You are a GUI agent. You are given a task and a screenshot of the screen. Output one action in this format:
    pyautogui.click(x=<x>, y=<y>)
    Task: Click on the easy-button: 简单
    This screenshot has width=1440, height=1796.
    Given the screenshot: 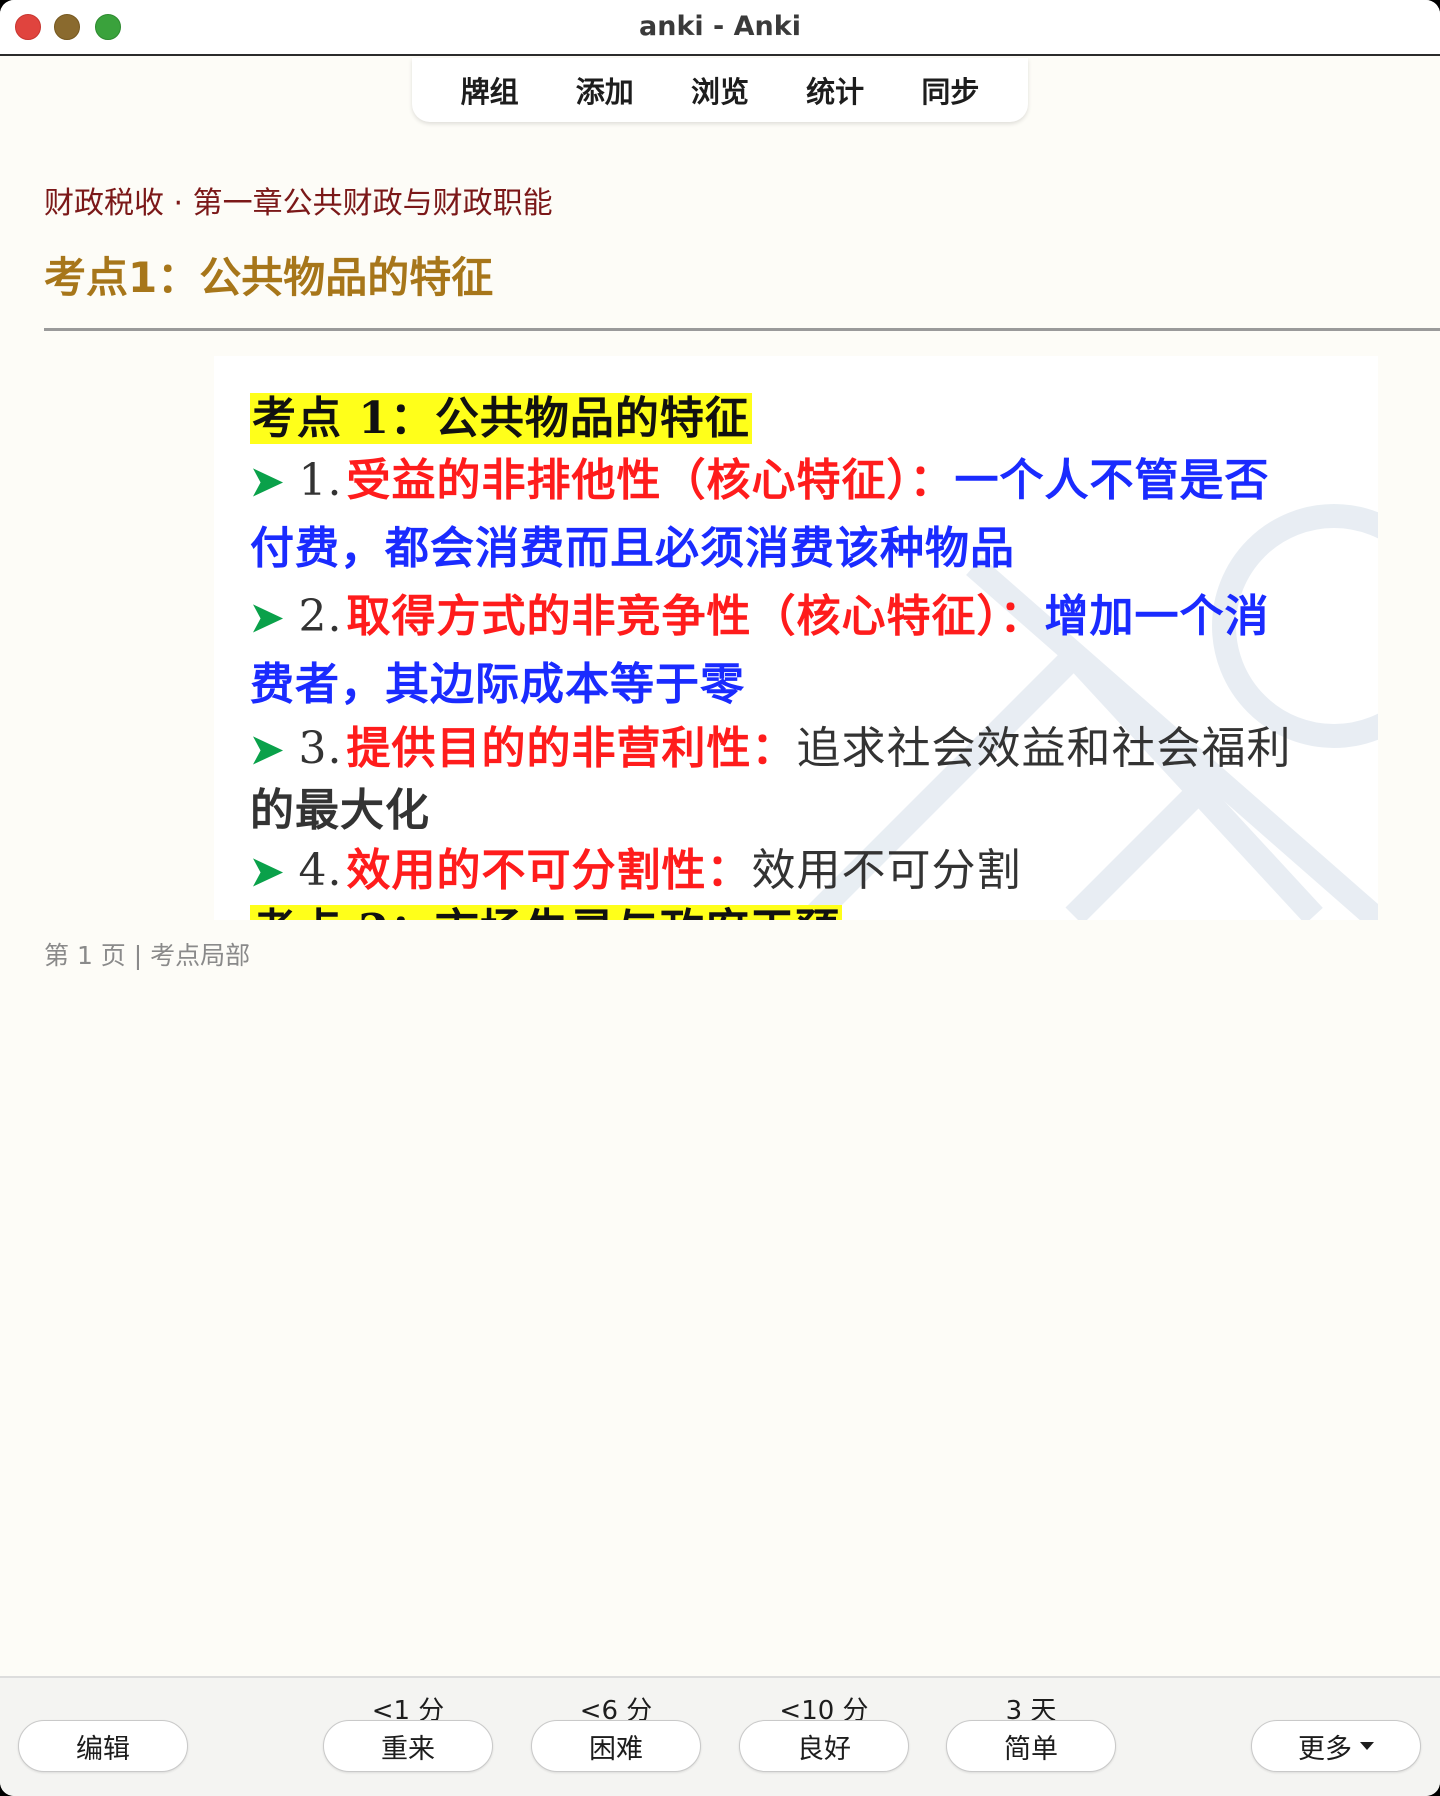 What is the action you would take?
    pyautogui.click(x=1031, y=1746)
    